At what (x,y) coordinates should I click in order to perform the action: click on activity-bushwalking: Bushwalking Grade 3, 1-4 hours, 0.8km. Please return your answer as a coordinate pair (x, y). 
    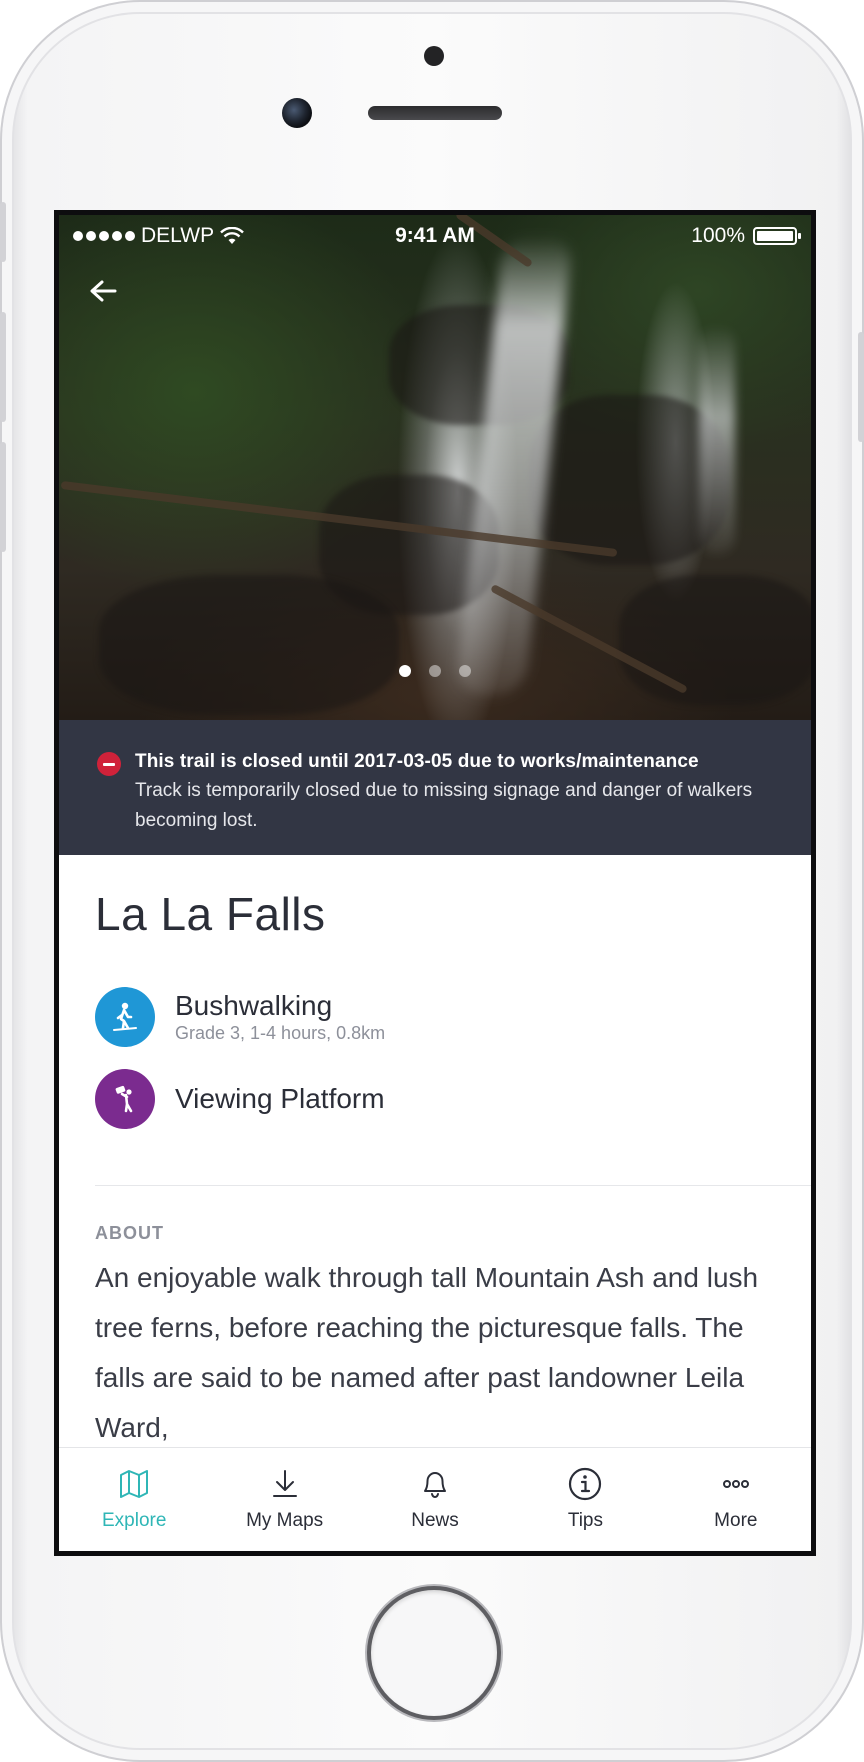
    Looking at the image, I should click on (240, 1017).